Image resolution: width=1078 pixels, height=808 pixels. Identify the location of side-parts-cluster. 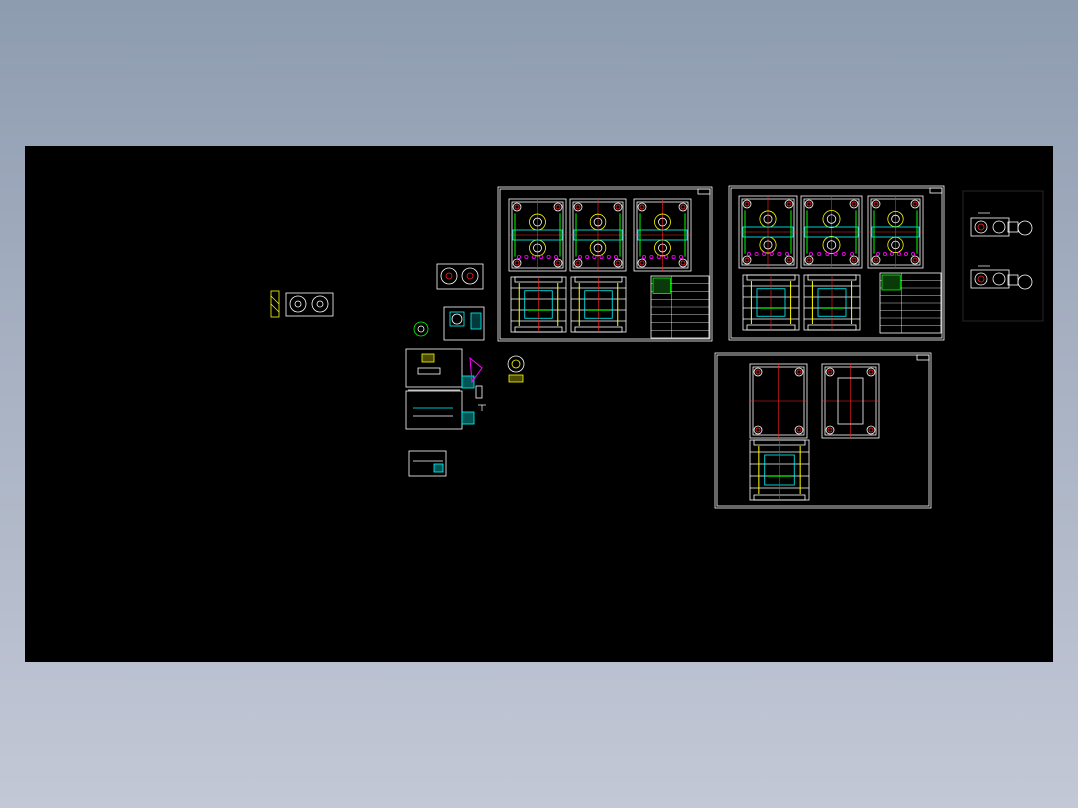
(1003, 256).